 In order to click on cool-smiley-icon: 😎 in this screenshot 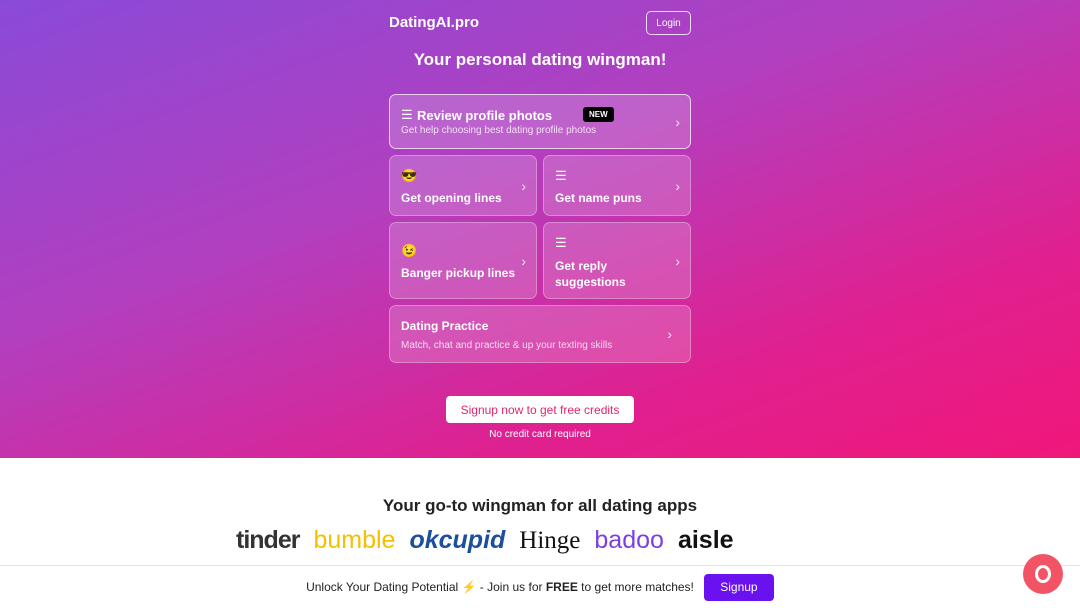, I will do `click(409, 175)`.